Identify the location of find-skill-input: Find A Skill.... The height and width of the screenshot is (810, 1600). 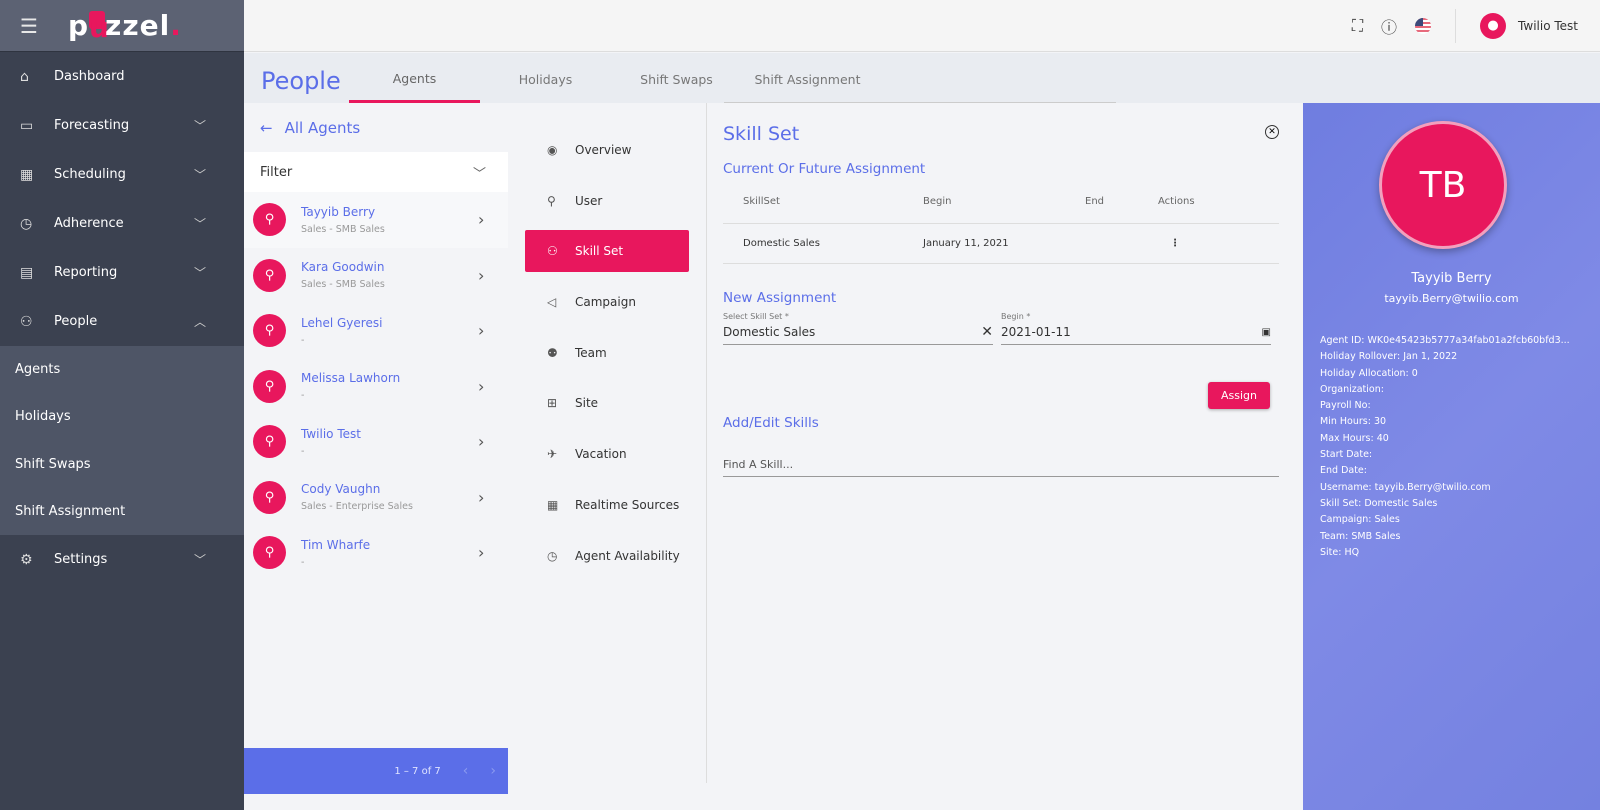
(1001, 465).